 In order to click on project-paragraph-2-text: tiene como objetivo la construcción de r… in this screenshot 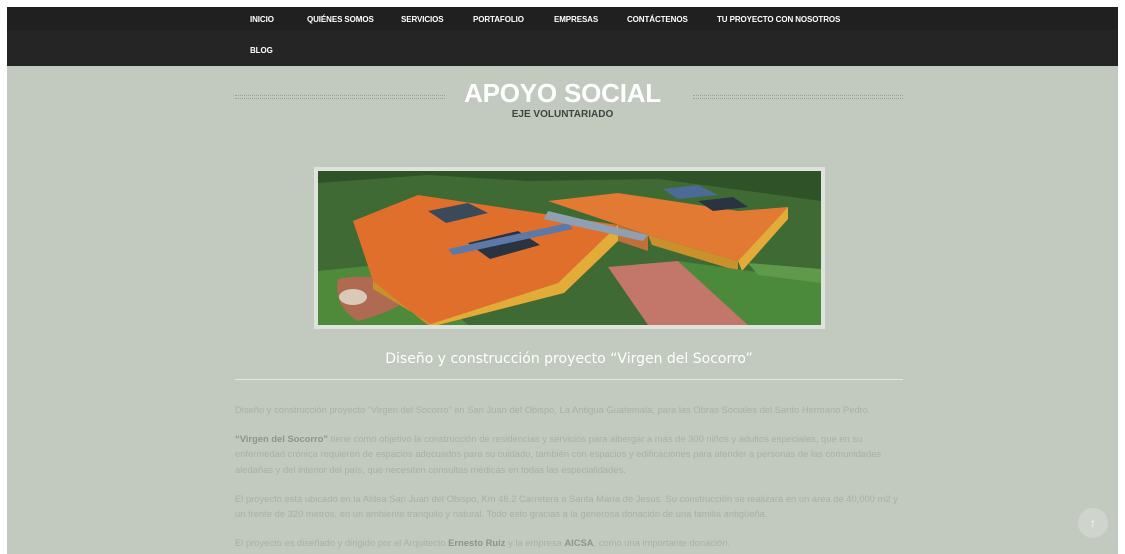, I will do `click(558, 454)`.